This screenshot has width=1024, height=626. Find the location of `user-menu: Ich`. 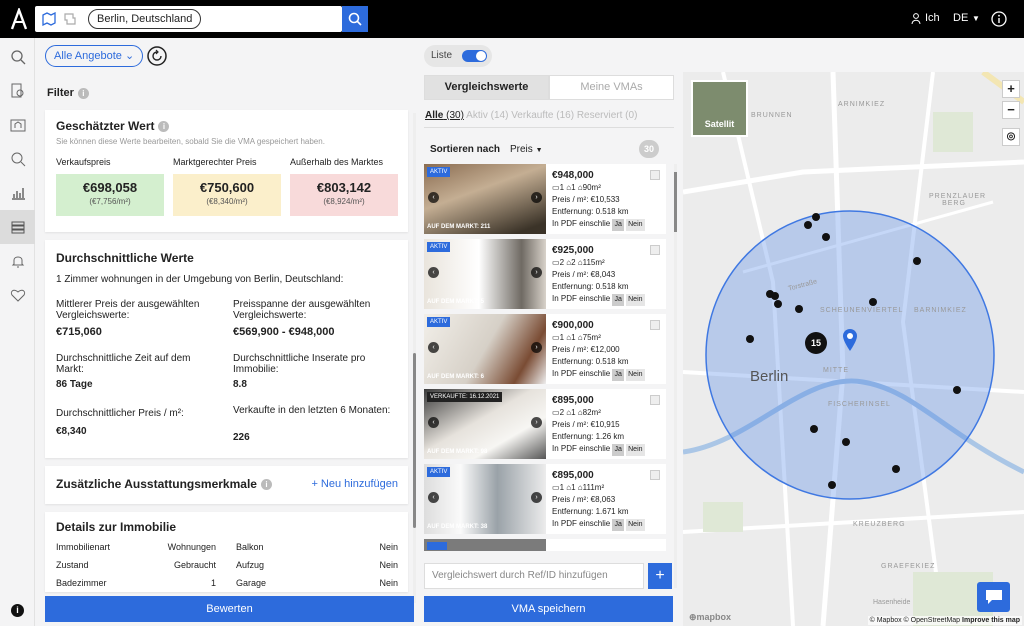

user-menu: Ich is located at coordinates (932, 18).